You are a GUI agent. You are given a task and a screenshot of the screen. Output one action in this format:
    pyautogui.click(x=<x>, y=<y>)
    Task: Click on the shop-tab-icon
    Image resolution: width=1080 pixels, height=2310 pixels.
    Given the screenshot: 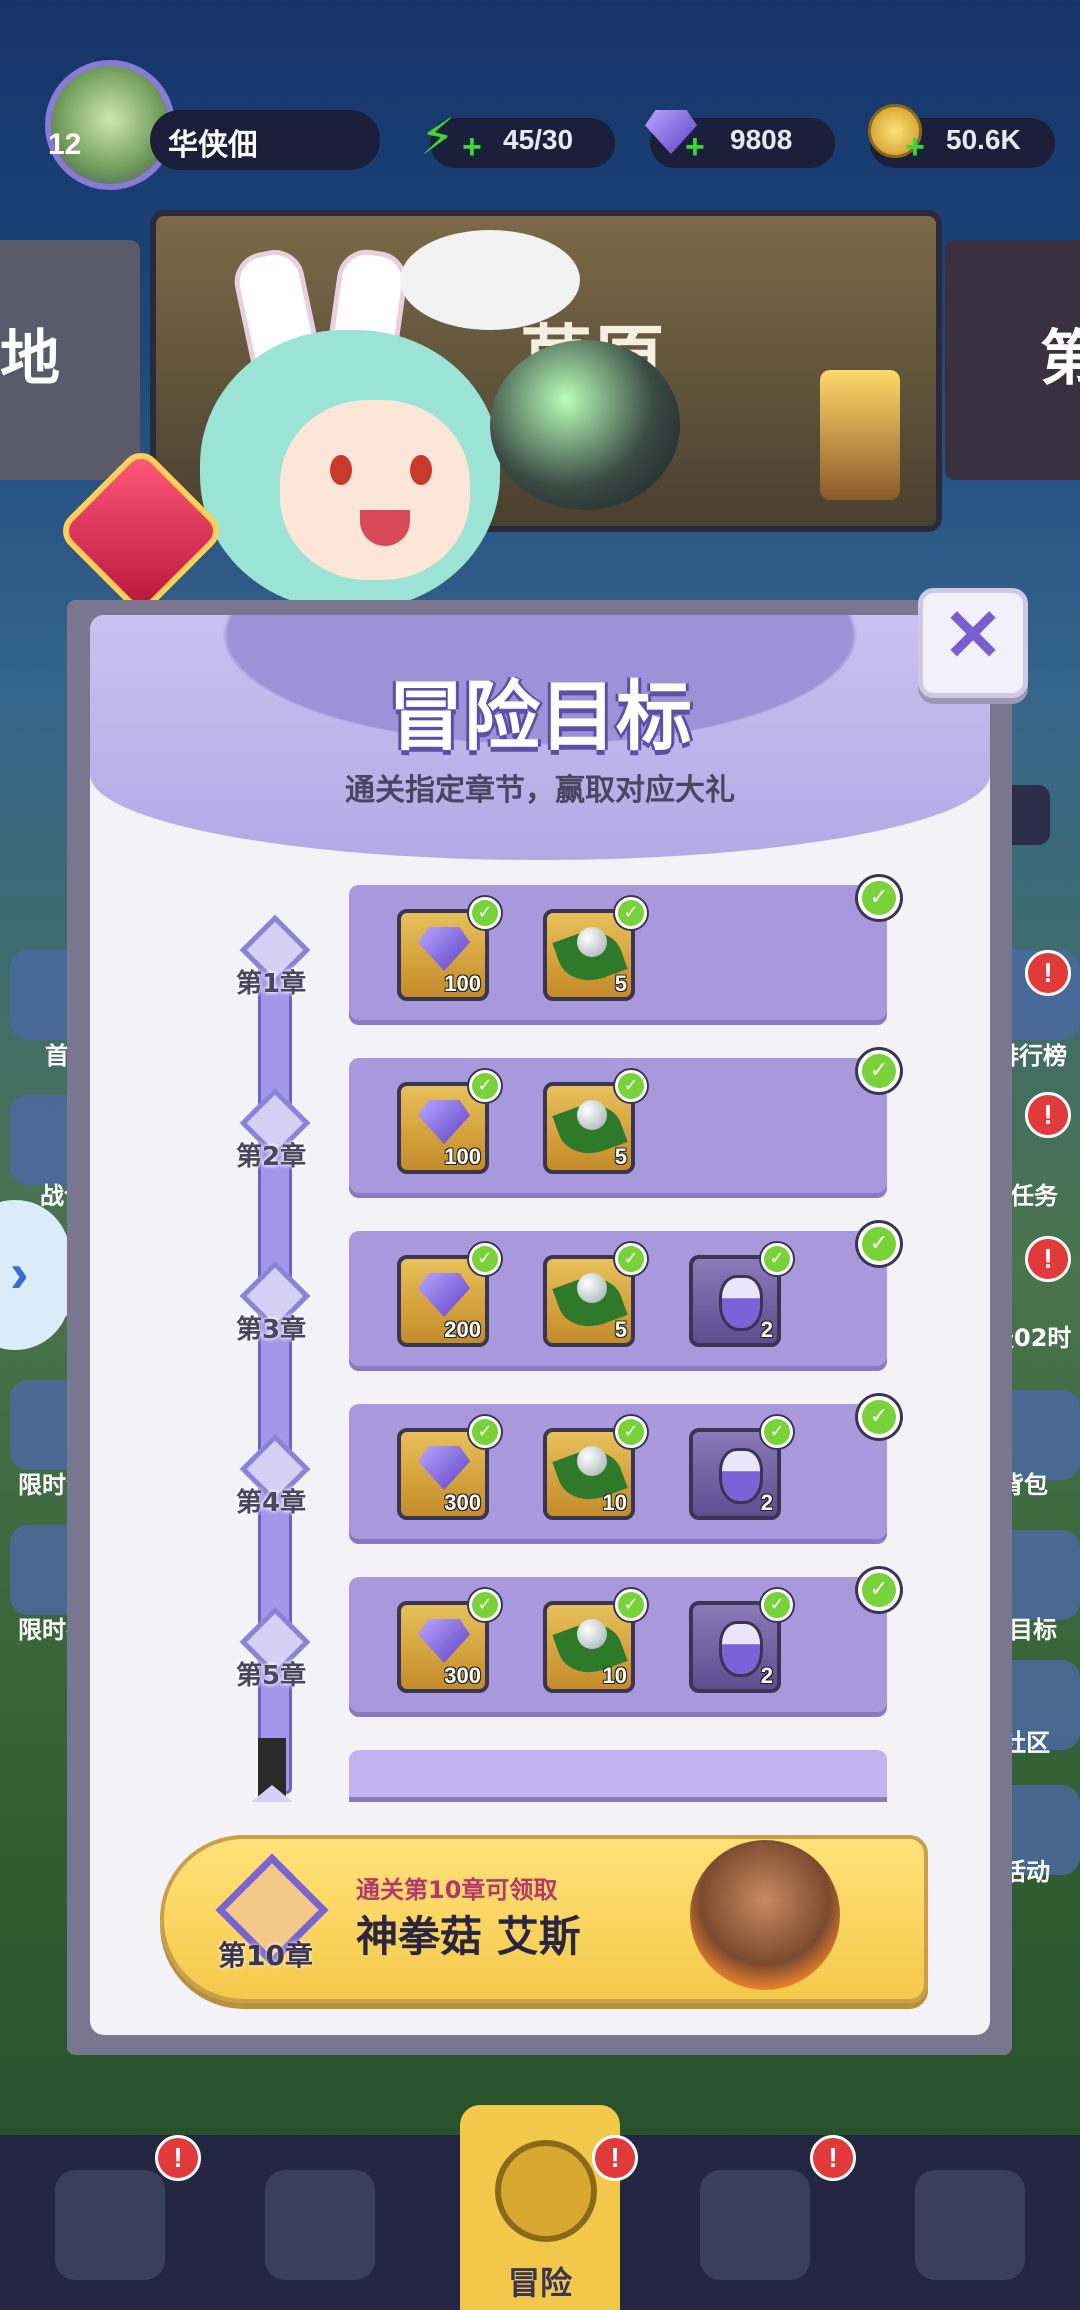 What is the action you would take?
    pyautogui.click(x=755, y=2225)
    